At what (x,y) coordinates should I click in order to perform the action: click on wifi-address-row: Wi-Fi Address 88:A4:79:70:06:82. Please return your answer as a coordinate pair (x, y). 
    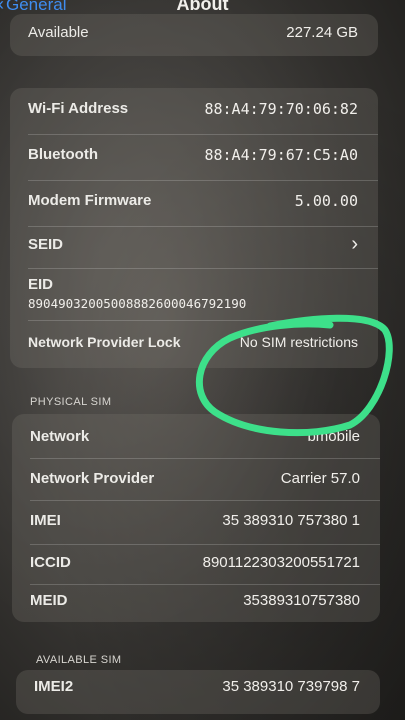
    Looking at the image, I should click on (194, 112).